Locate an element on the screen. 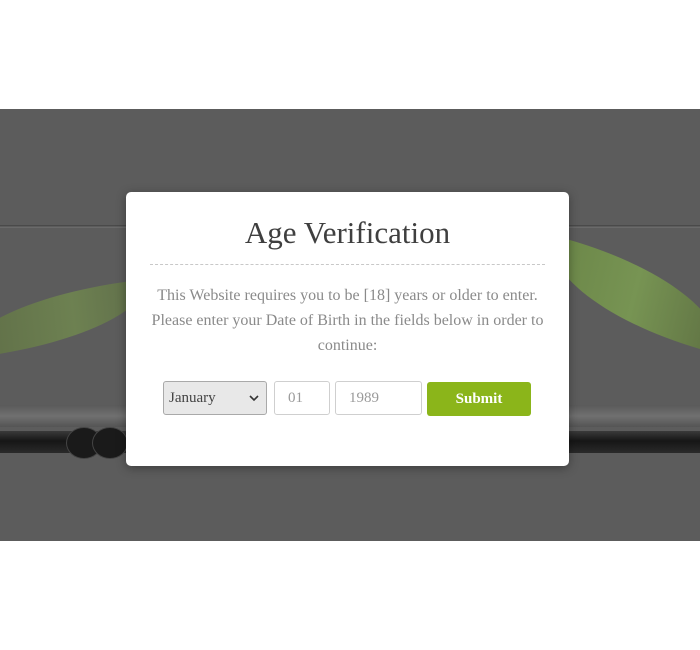 This screenshot has width=700, height=650. date-of-birth-form: January 01 1989 Submit is located at coordinates (353, 399).